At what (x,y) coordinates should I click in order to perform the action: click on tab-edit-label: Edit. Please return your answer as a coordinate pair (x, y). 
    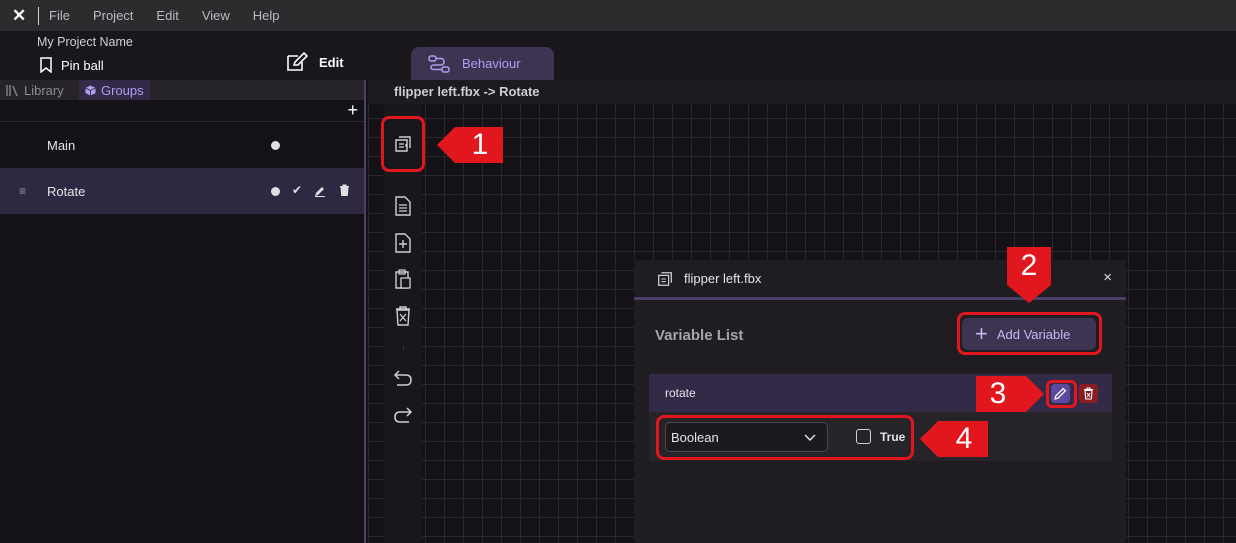
    Looking at the image, I should click on (331, 62).